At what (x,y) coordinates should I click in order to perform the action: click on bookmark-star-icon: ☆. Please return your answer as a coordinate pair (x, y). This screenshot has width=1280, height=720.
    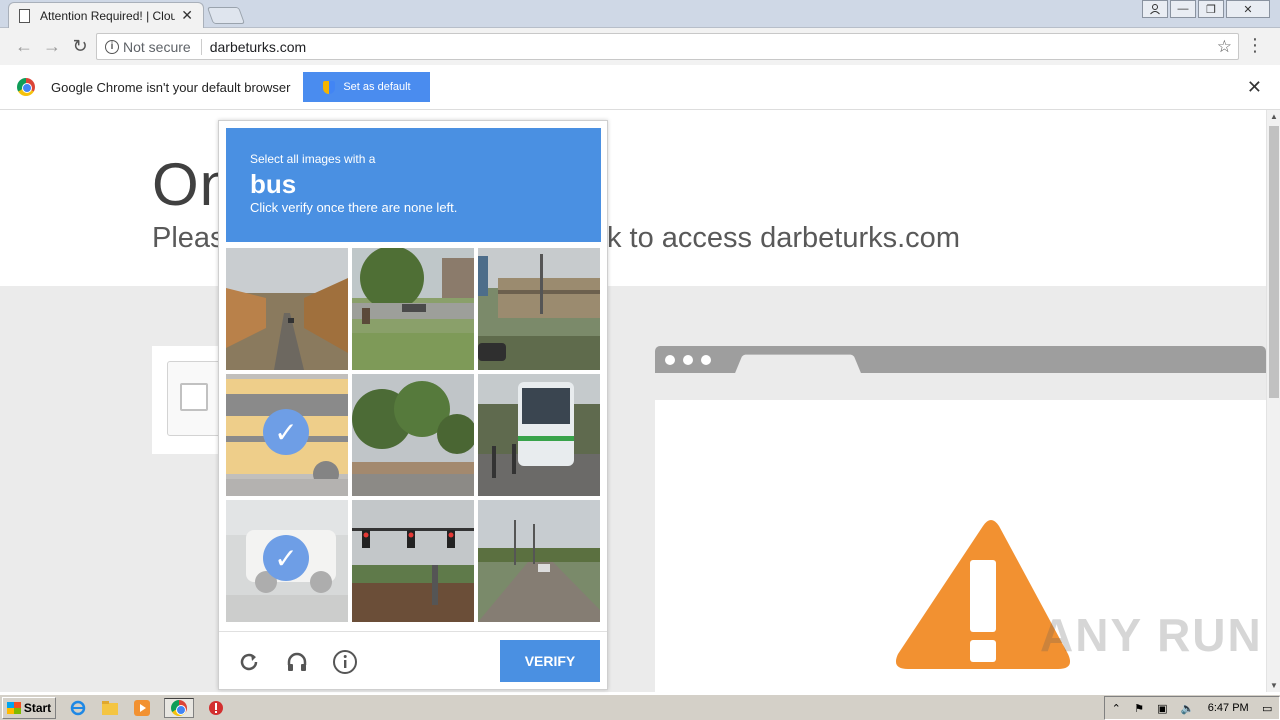
    Looking at the image, I should click on (1224, 47).